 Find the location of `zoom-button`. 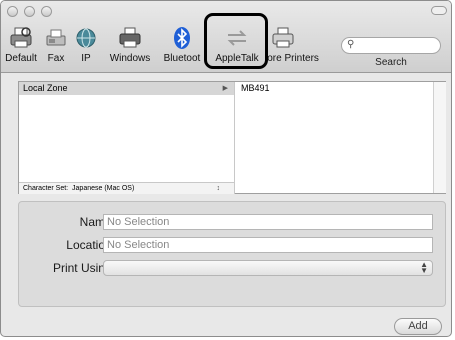

zoom-button is located at coordinates (46, 11).